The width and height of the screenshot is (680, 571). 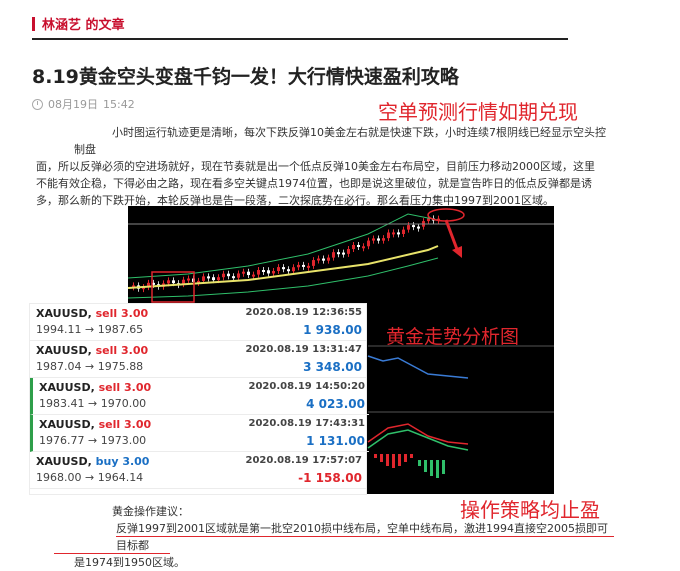 What do you see at coordinates (129, 562) in the screenshot?
I see `advice-line: 是1974到1950区域。` at bounding box center [129, 562].